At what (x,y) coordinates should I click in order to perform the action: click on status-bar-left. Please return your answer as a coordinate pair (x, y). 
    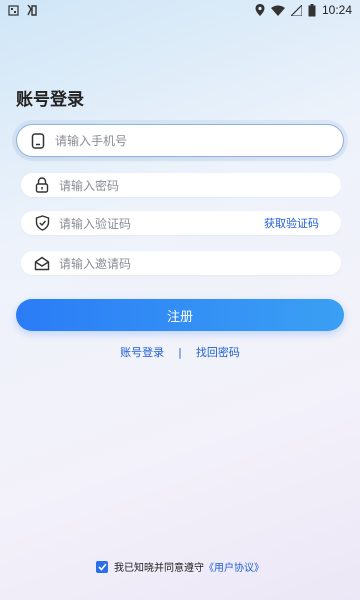
    Looking at the image, I should click on (23, 10).